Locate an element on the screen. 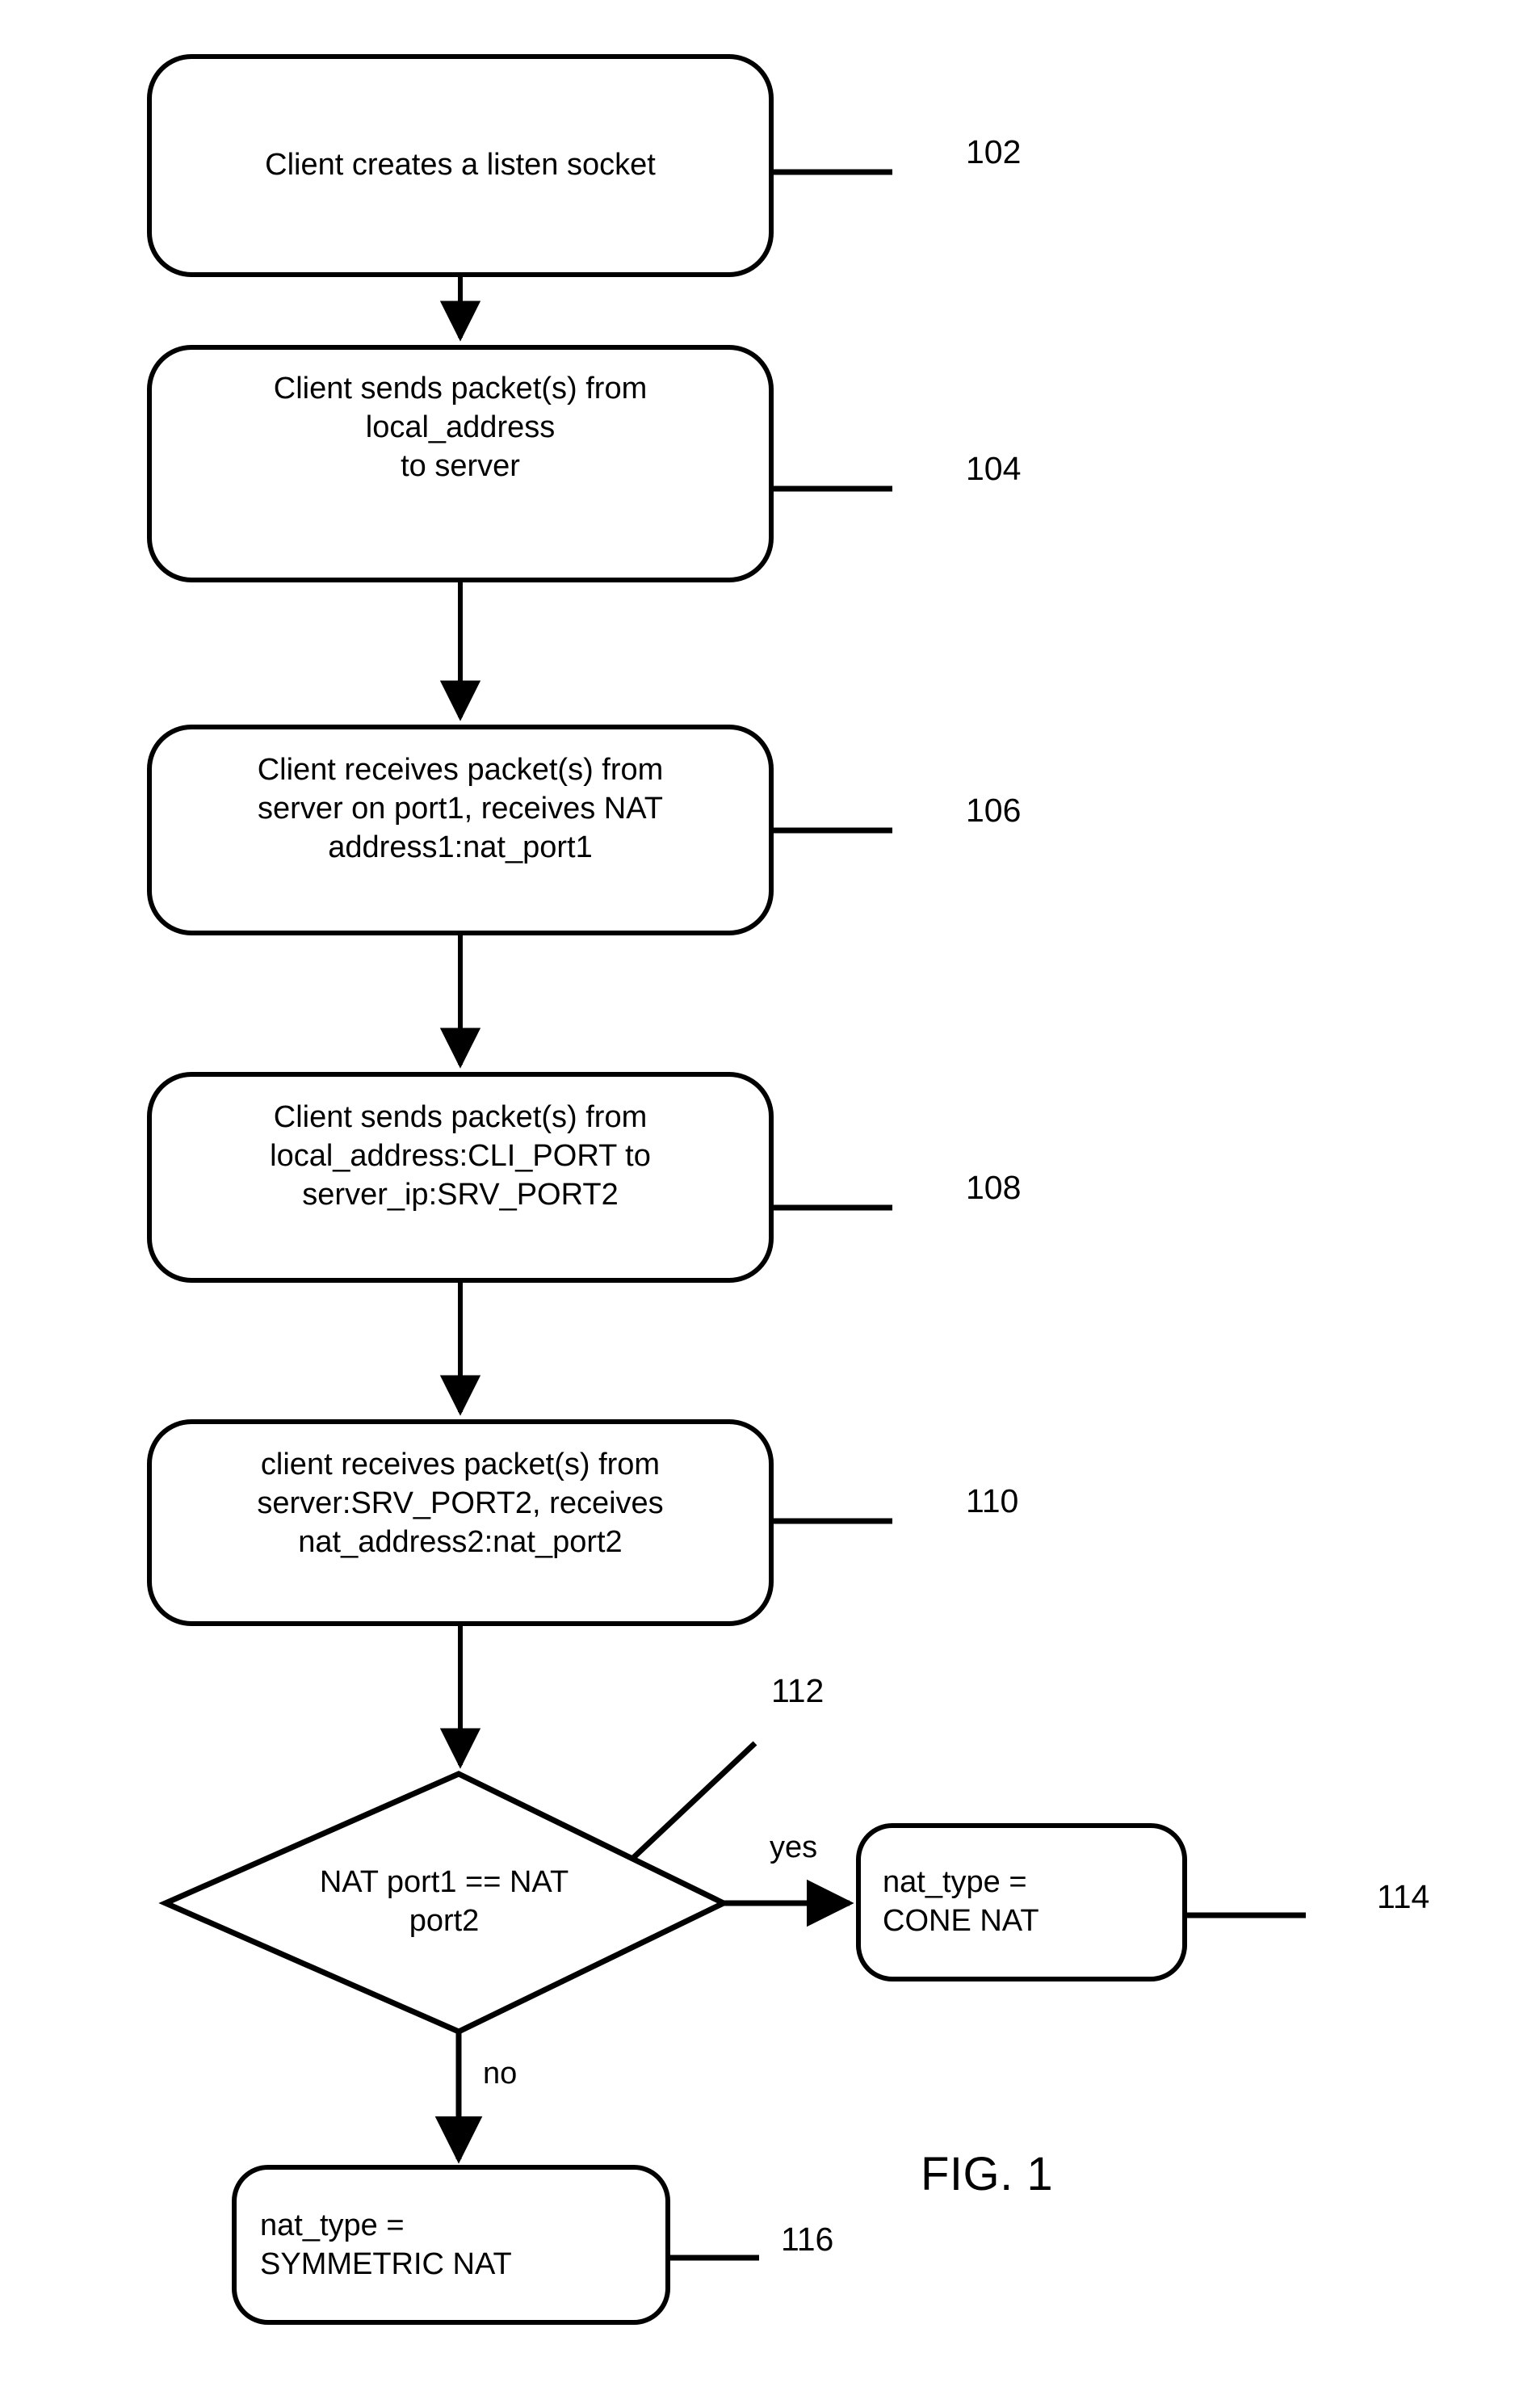 This screenshot has width=1540, height=2408. edge-label-no: no is located at coordinates (500, 2074).